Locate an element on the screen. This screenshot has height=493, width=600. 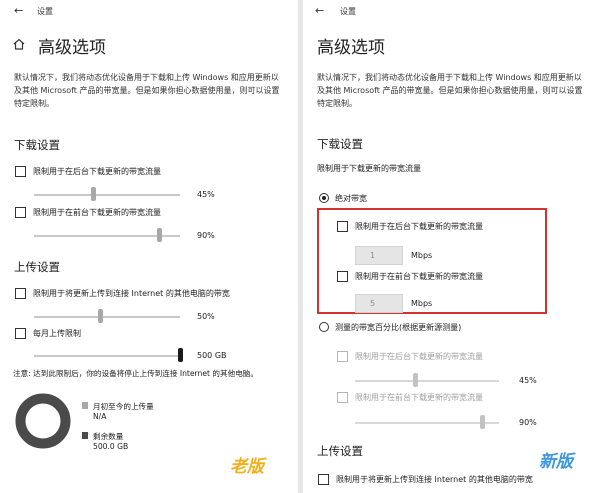
new-version-tag: 新版 is located at coordinates (556, 462).